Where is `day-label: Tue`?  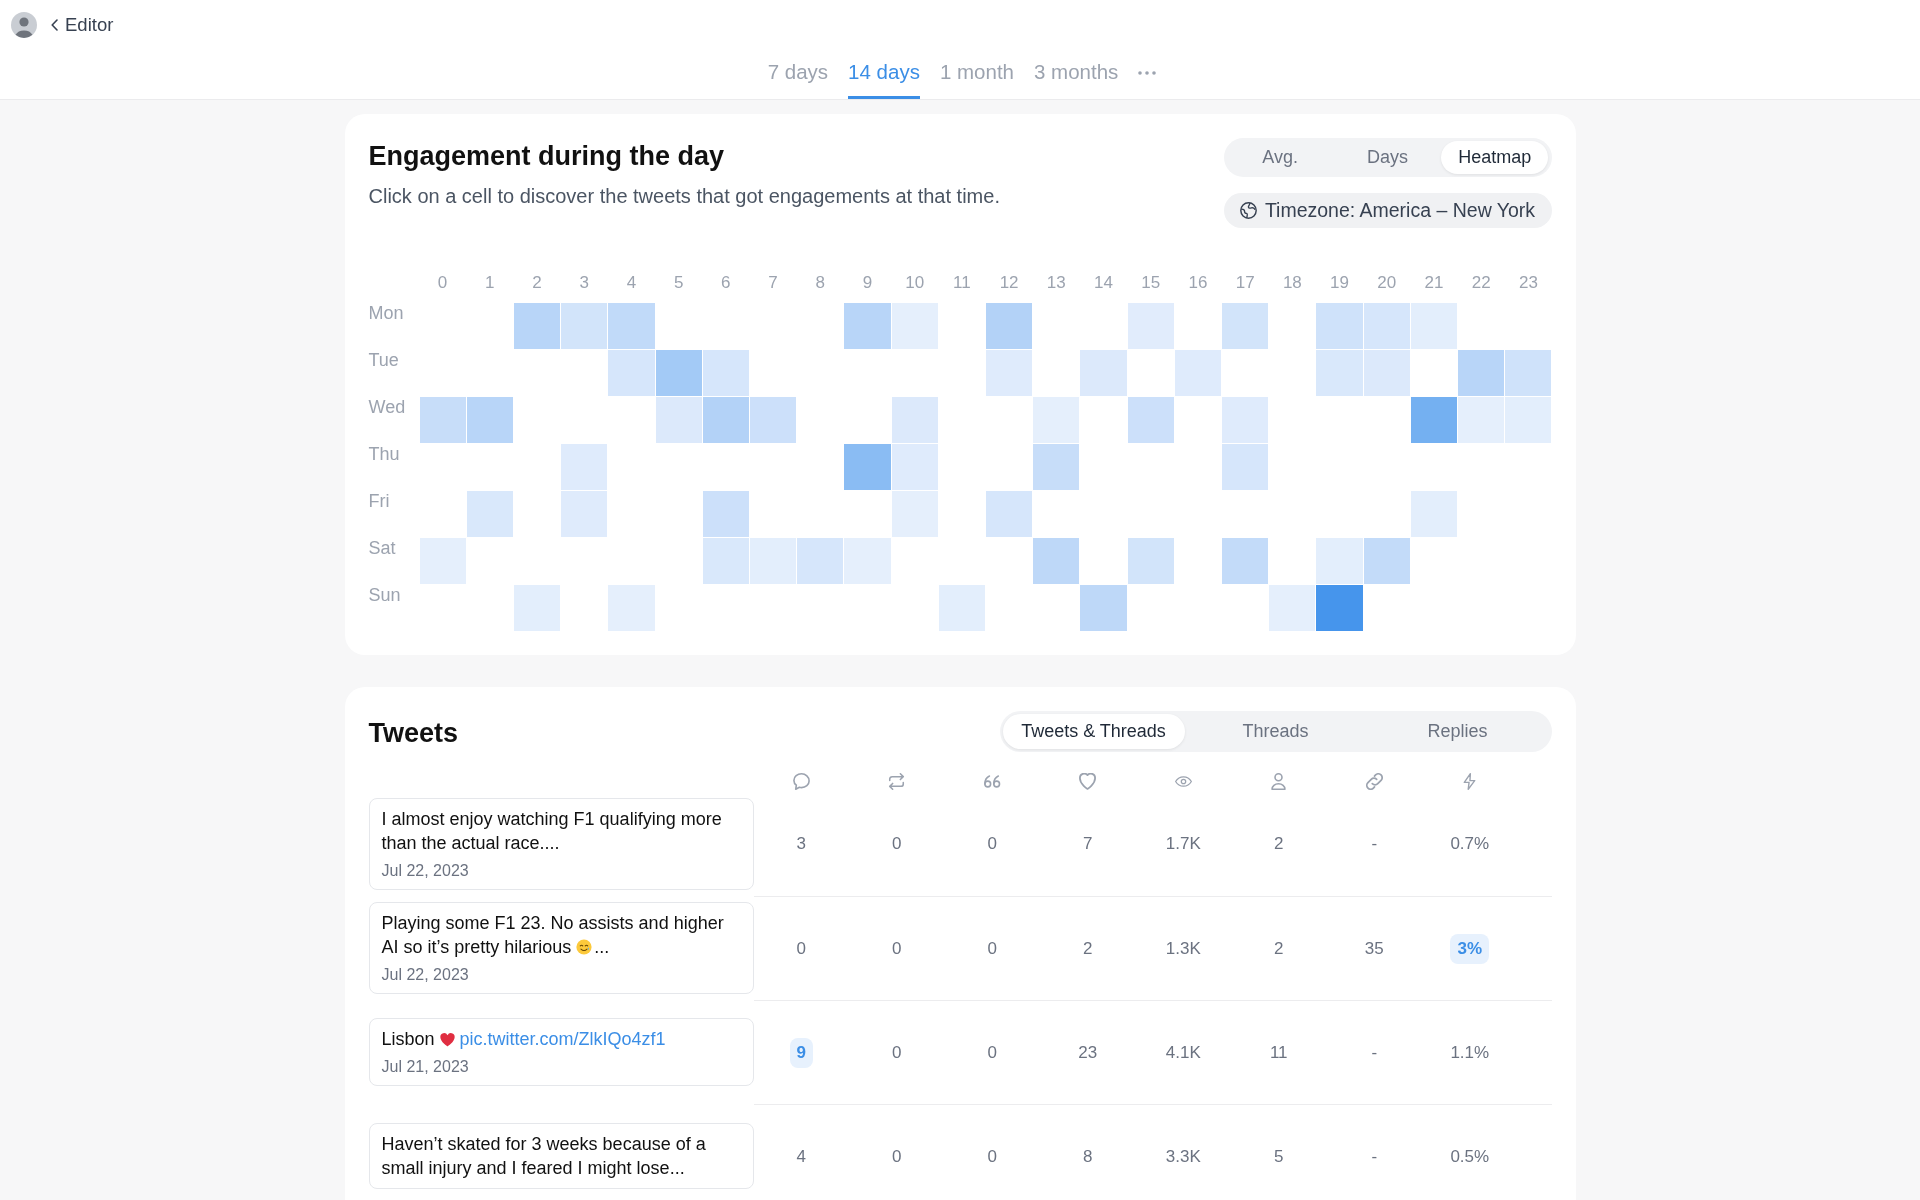
day-label: Tue is located at coordinates (384, 360).